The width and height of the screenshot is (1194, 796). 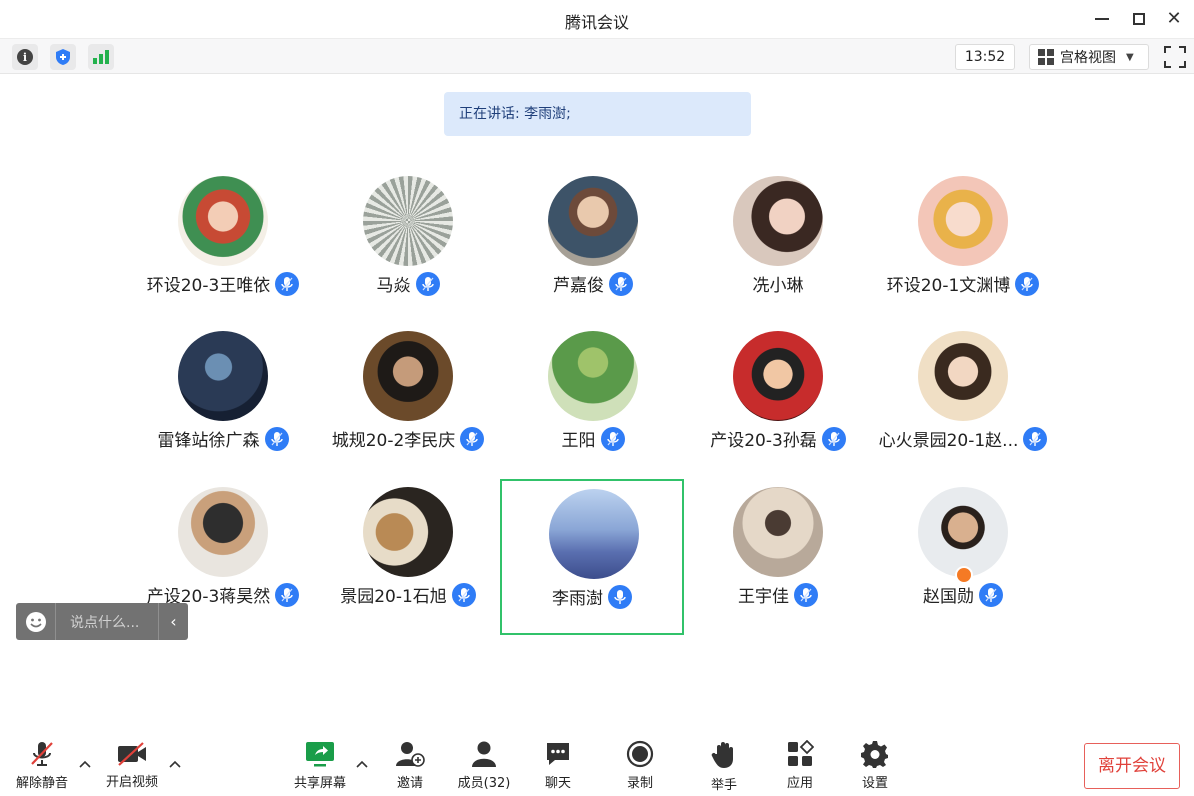 What do you see at coordinates (393, 441) in the screenshot?
I see `participant-name: 城规20-2李民庆` at bounding box center [393, 441].